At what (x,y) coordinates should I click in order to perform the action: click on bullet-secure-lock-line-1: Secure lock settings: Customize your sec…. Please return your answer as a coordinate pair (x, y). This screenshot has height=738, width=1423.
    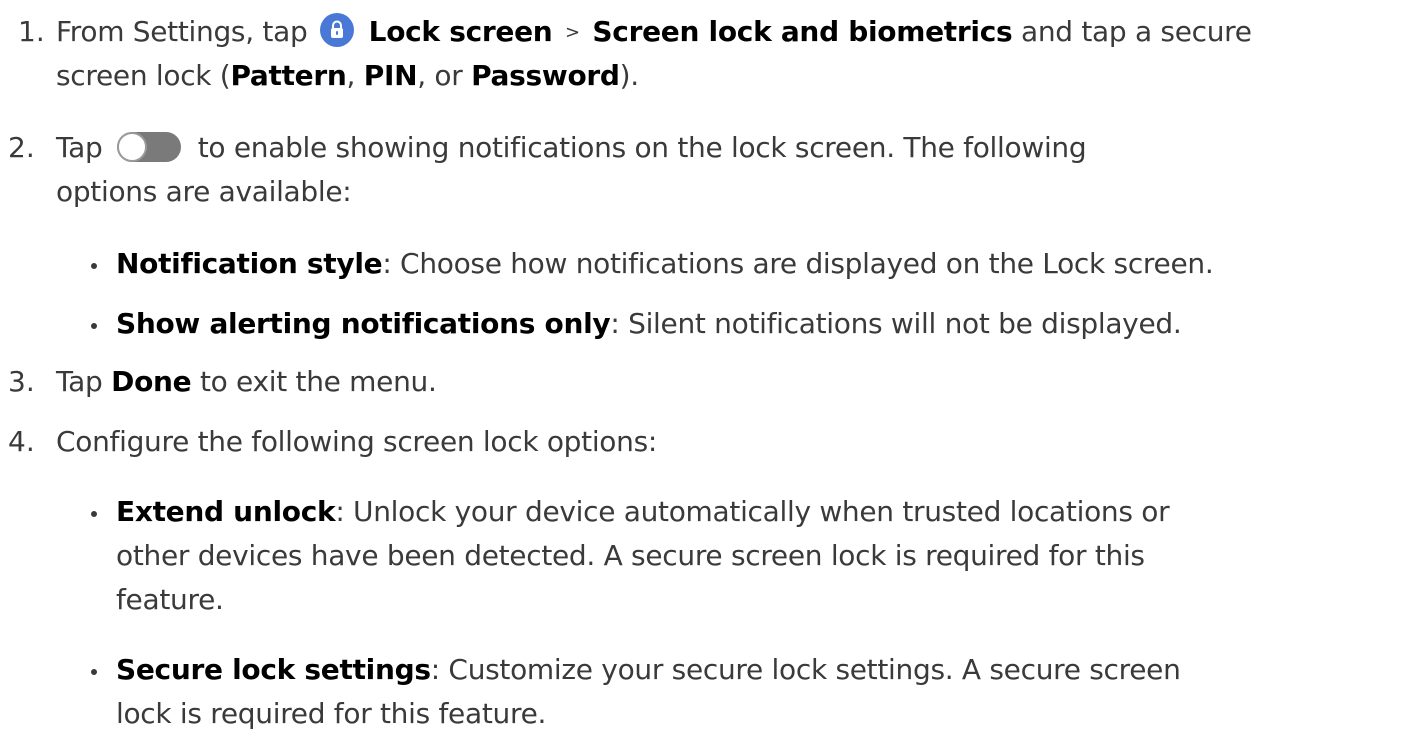
    Looking at the image, I should click on (648, 670).